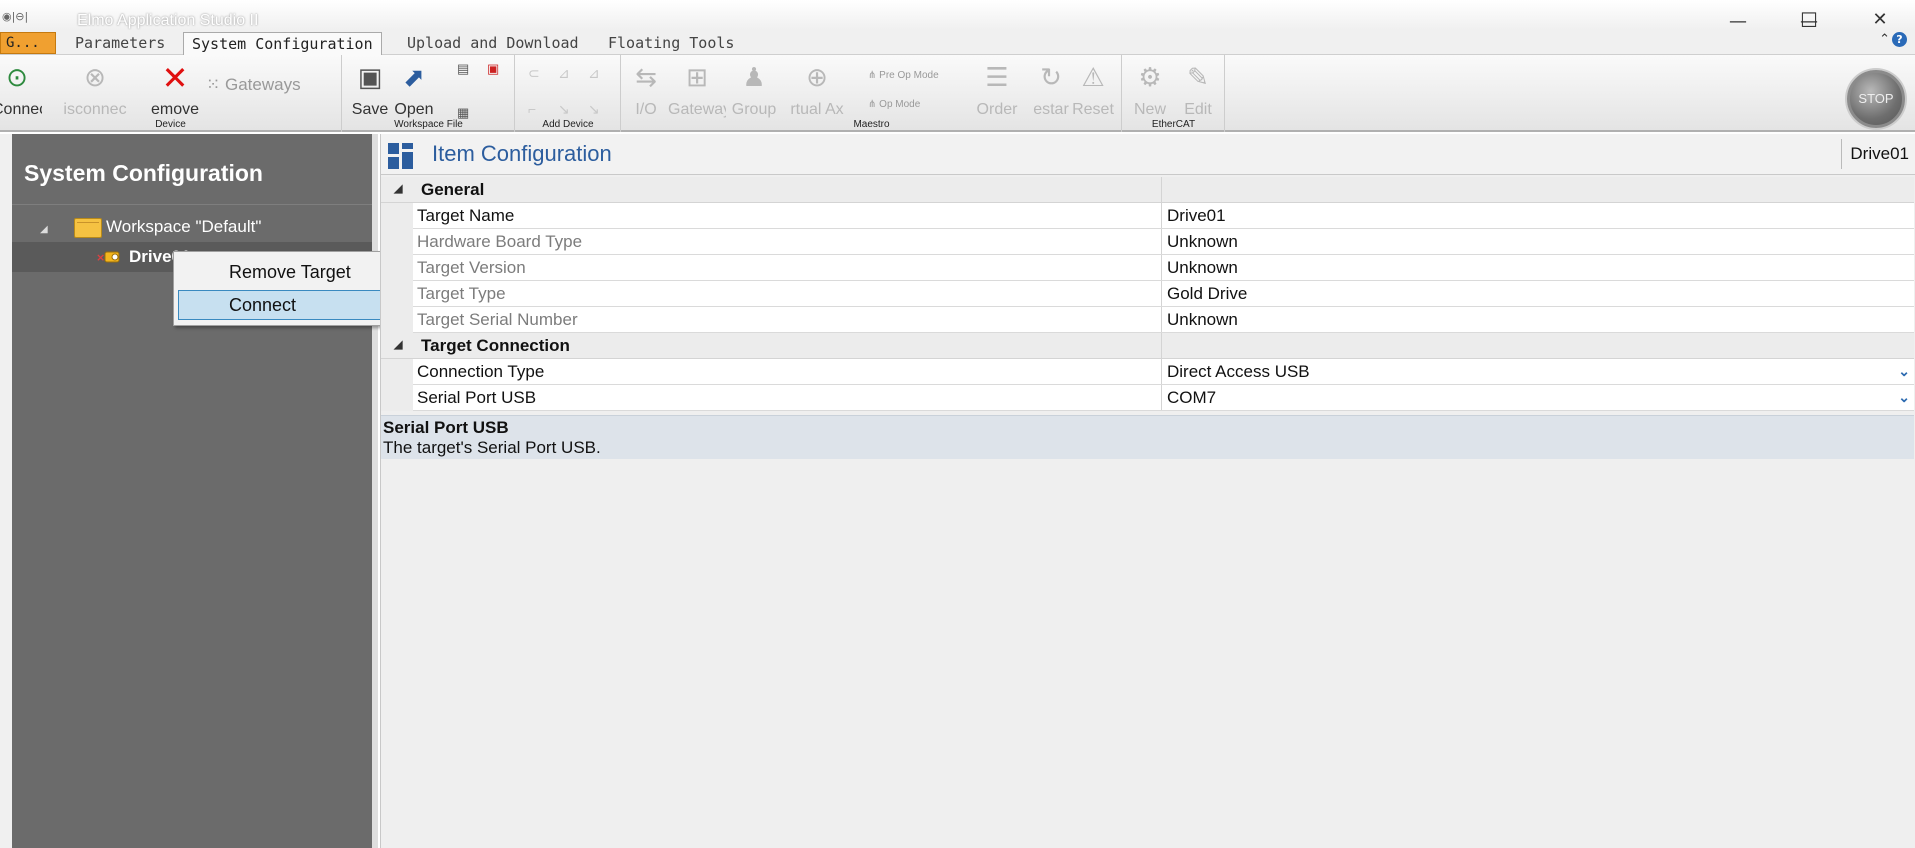 Image resolution: width=1915 pixels, height=848 pixels. Describe the element at coordinates (646, 78) in the screenshot. I see `io-icon: ⇆` at that location.